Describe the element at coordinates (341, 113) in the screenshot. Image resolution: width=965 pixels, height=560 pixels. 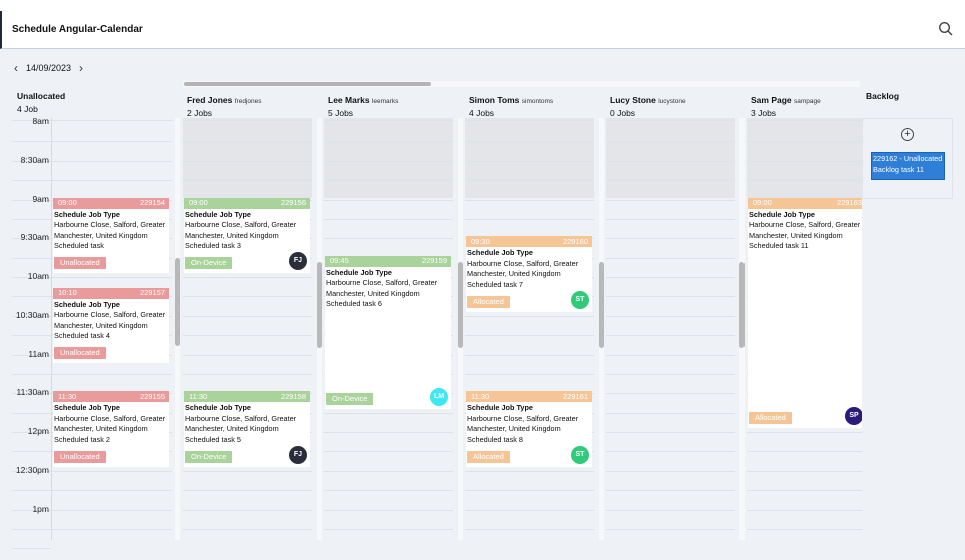
I see `resource-job-count: 5 Jobs` at that location.